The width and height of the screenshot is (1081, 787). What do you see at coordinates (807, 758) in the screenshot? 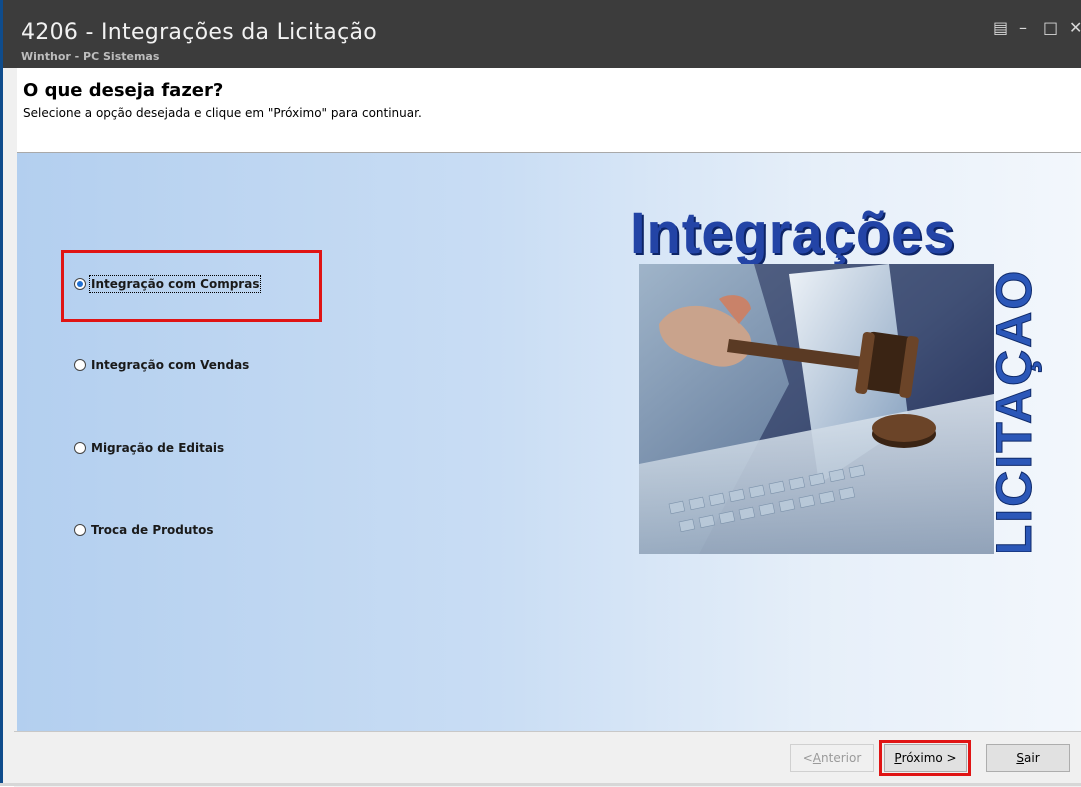
I see `anterior-prefix: <` at bounding box center [807, 758].